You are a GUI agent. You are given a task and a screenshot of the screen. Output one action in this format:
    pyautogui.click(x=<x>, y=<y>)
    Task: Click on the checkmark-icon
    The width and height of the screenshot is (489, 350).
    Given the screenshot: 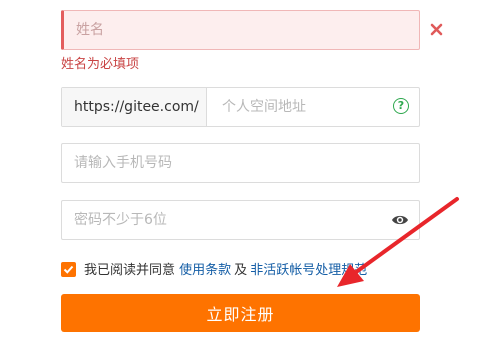 What is the action you would take?
    pyautogui.click(x=68, y=269)
    